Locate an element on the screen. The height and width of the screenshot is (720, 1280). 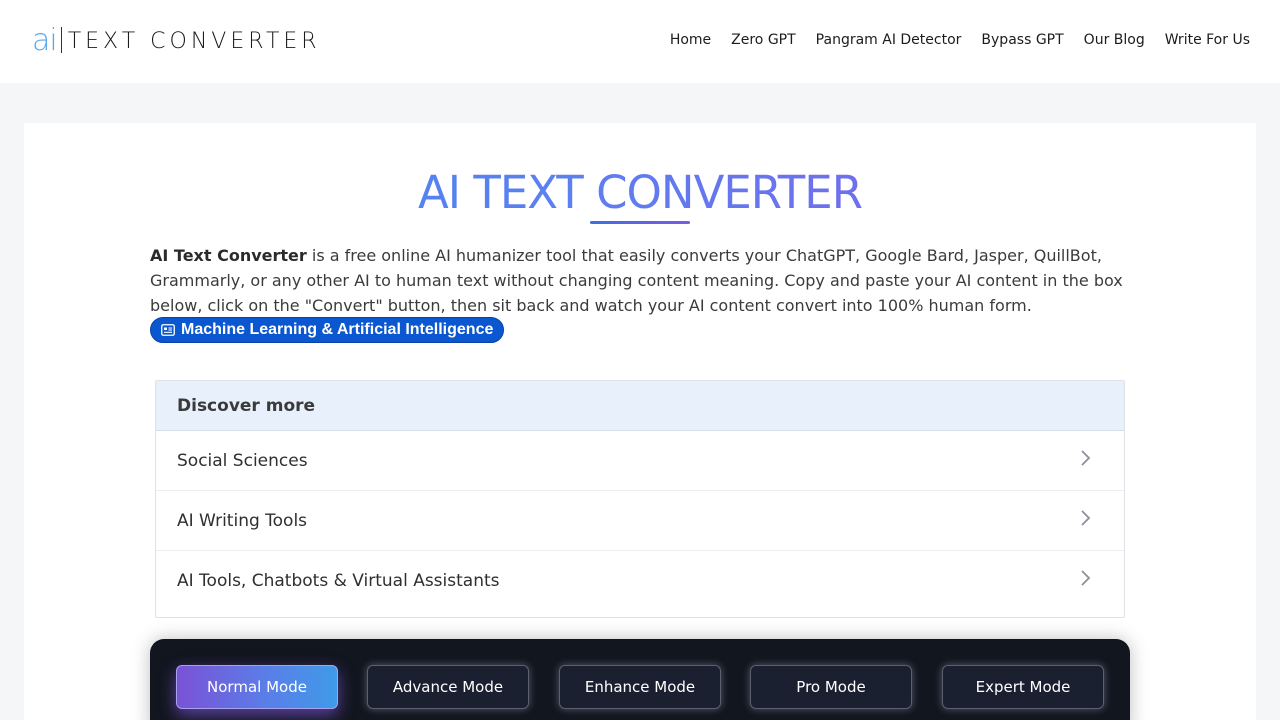
logo-mark: ai is located at coordinates (45, 40).